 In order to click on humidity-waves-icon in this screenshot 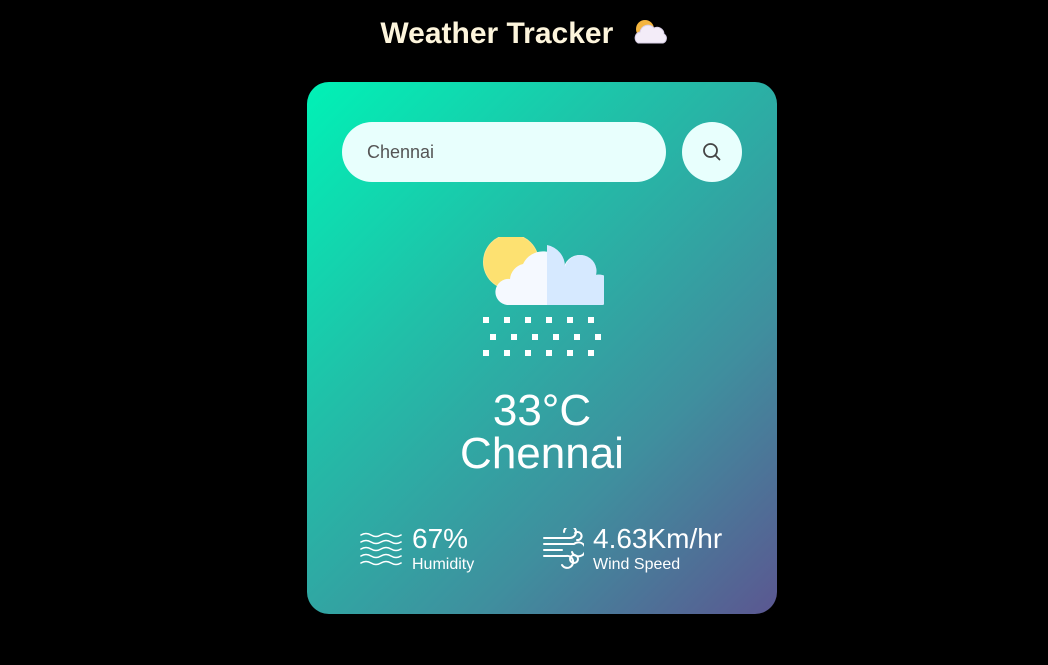, I will do `click(381, 549)`.